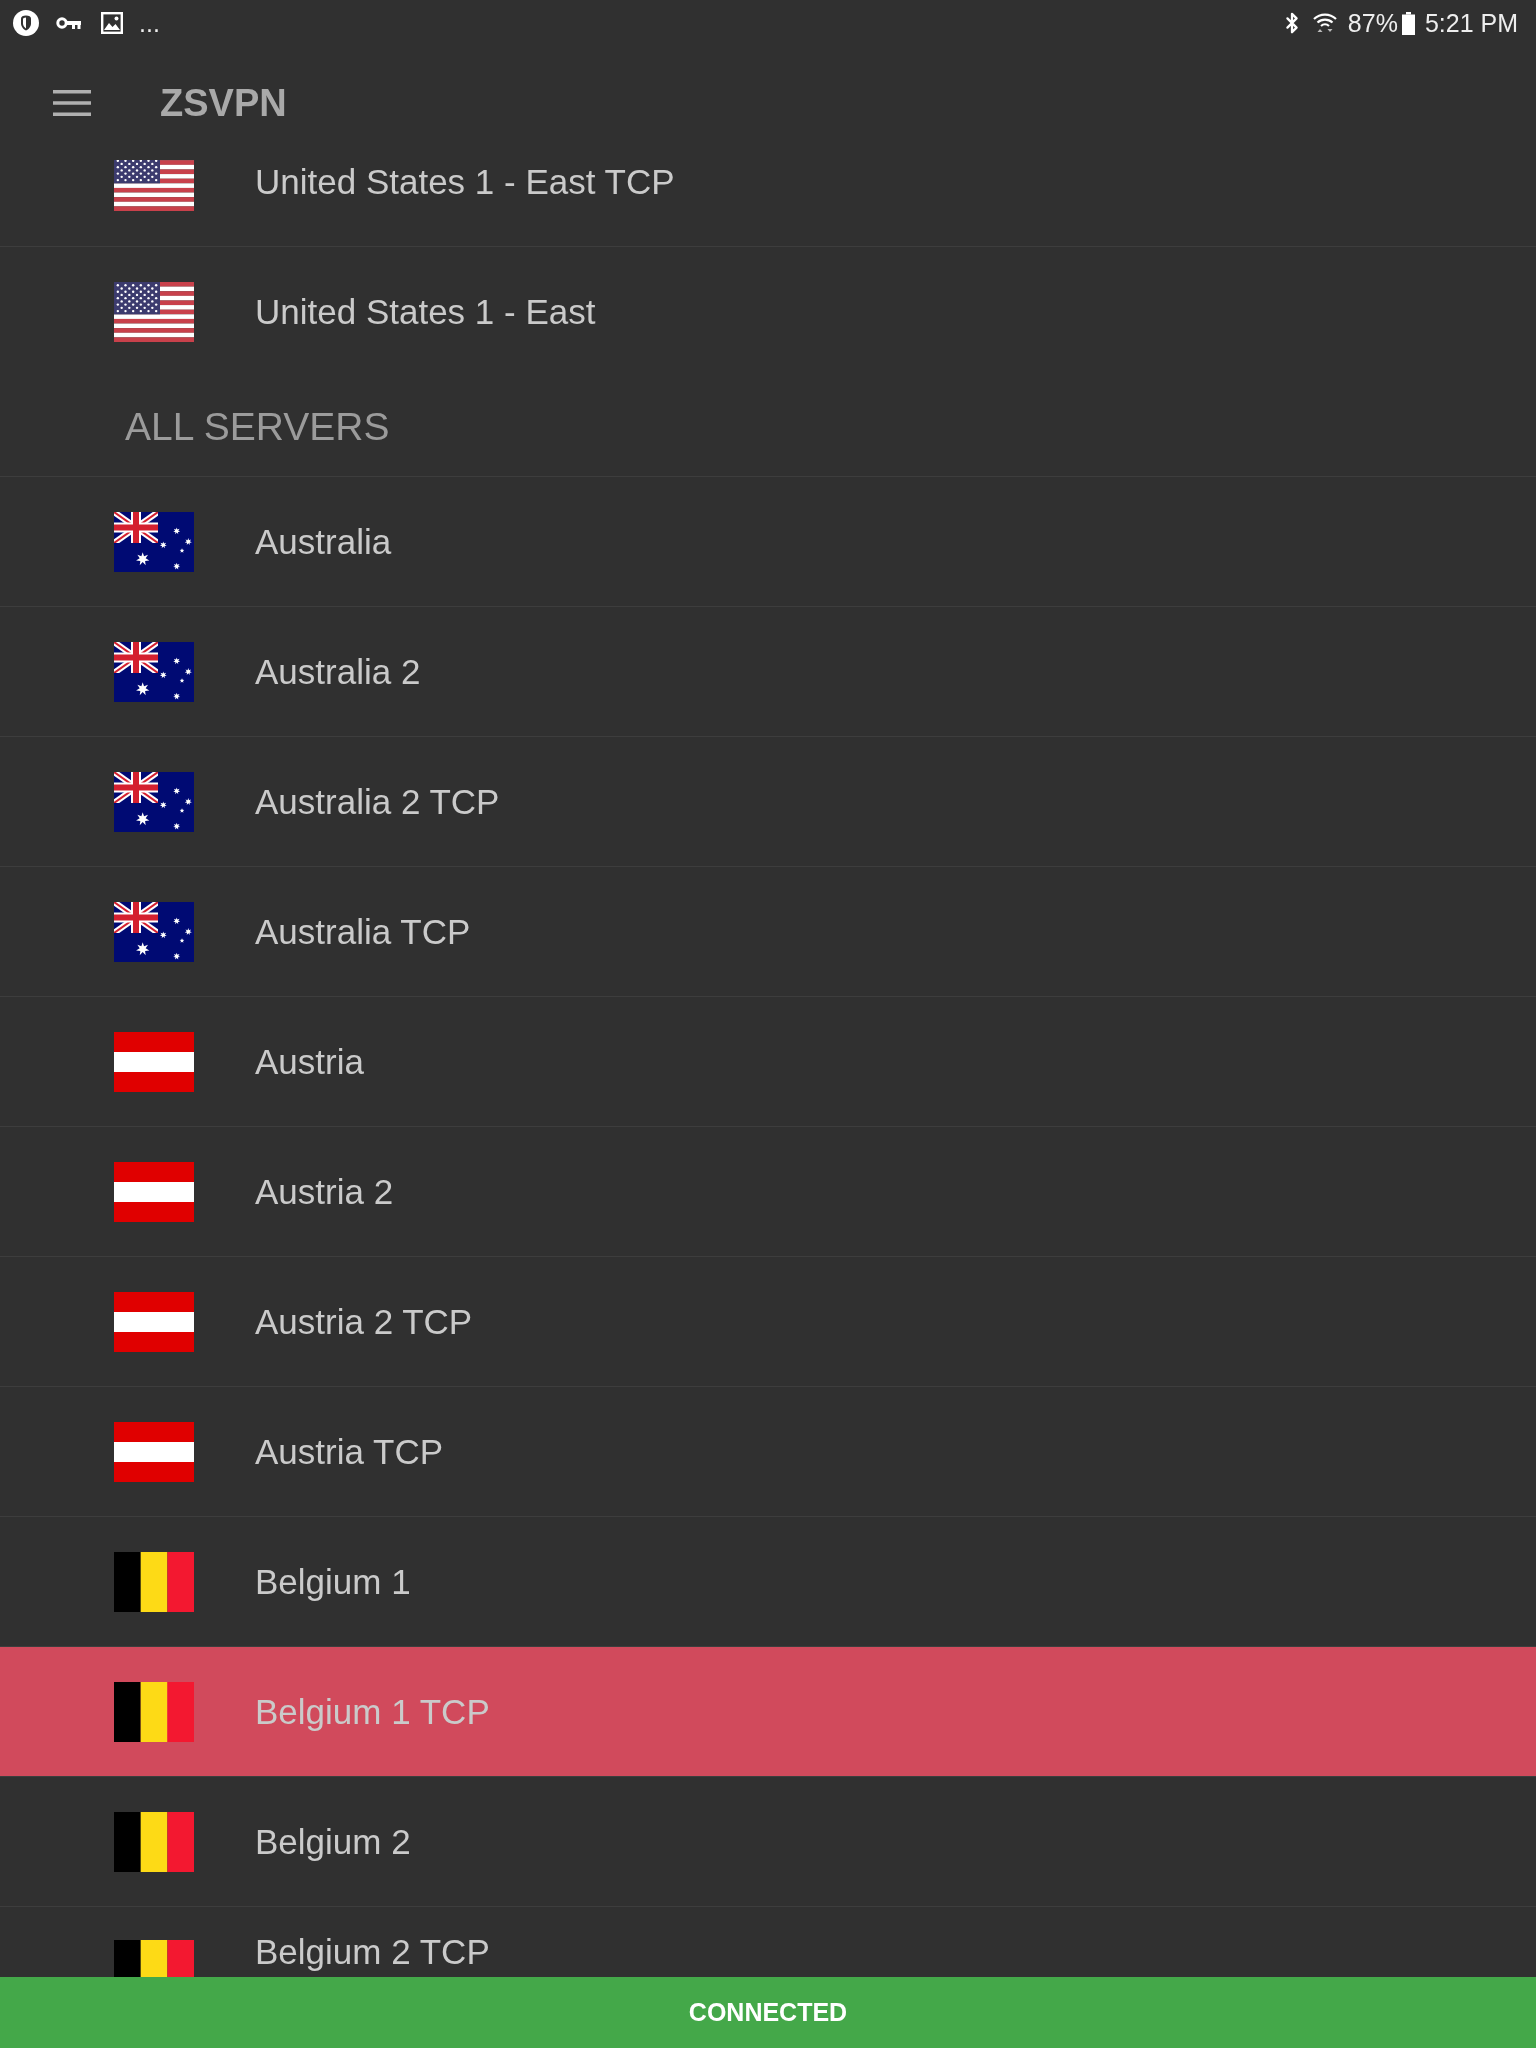 The height and width of the screenshot is (2048, 1536). Describe the element at coordinates (768, 2012) in the screenshot. I see `connection-status-bar: CONNECTED` at that location.